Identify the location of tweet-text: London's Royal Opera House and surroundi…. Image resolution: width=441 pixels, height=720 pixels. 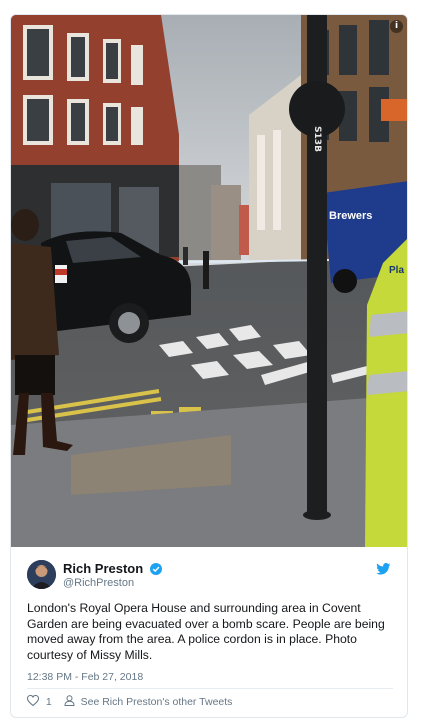
(206, 631).